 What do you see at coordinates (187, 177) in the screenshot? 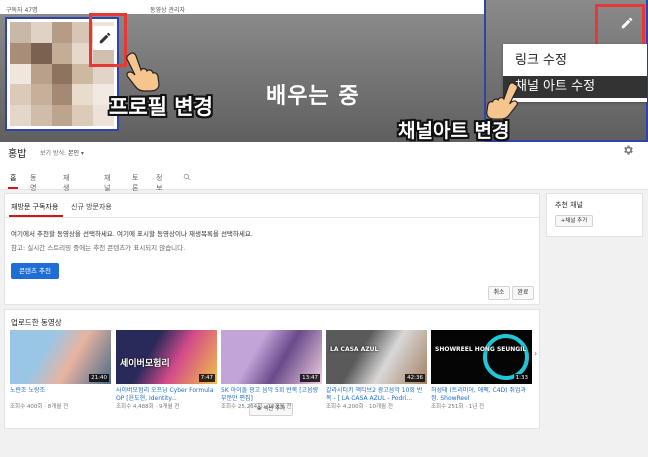
I see `search-icon` at bounding box center [187, 177].